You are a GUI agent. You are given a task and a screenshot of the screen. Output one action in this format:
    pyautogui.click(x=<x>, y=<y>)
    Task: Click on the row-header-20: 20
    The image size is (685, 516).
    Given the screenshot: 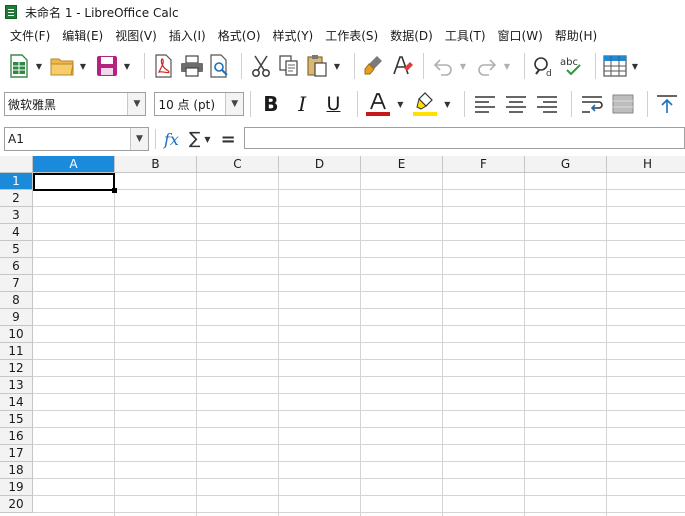 What is the action you would take?
    pyautogui.click(x=16, y=504)
    